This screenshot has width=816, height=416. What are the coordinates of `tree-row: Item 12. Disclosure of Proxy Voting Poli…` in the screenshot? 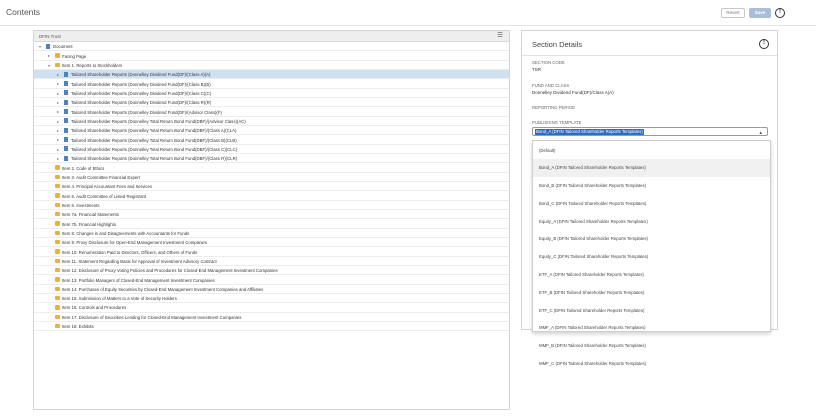 It's located at (271, 271).